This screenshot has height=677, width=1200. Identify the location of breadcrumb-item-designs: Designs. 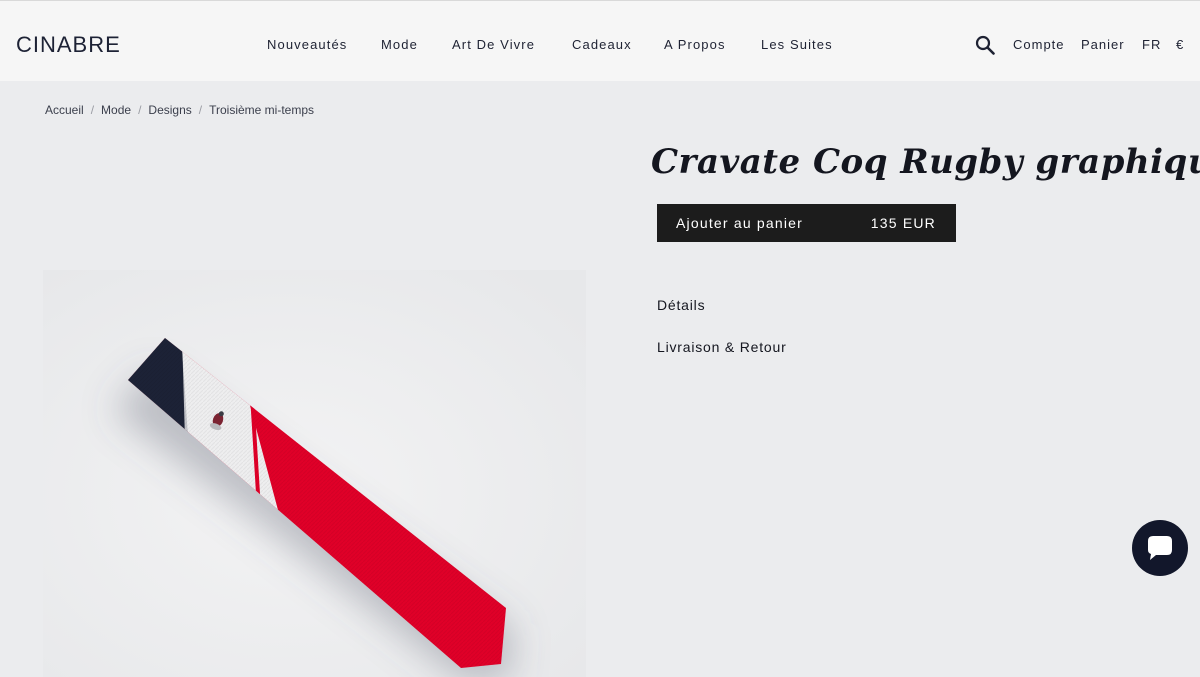
(169, 110).